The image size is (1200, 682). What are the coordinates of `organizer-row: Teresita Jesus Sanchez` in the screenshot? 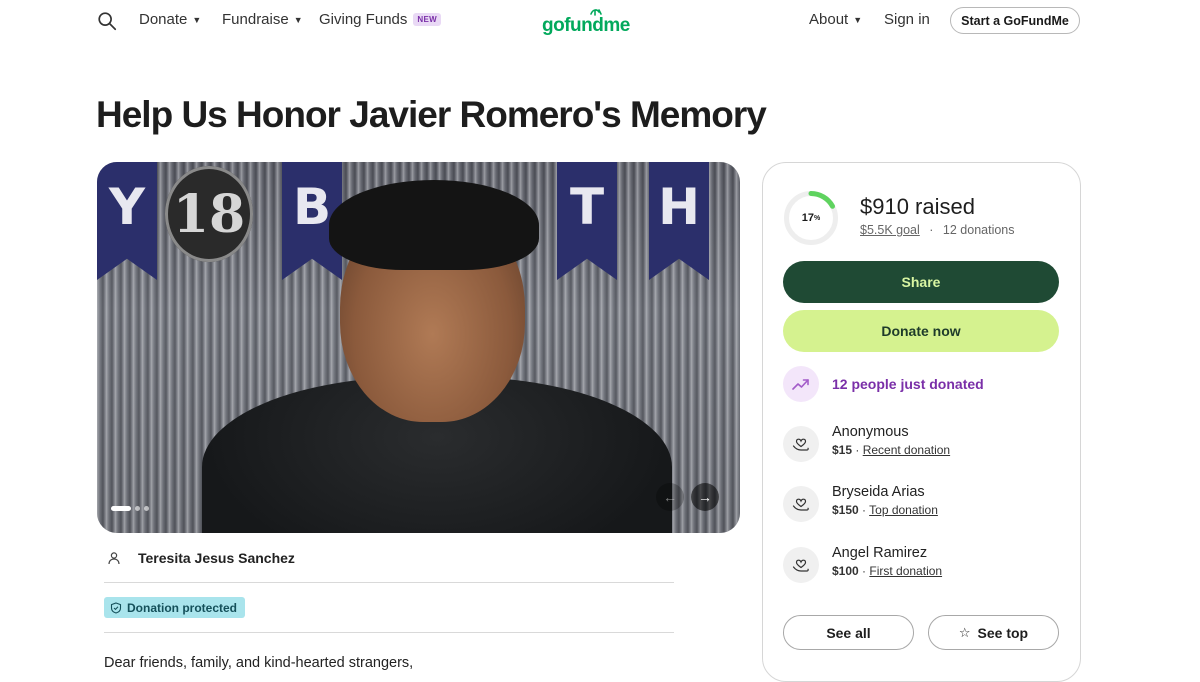 It's located at (199, 558).